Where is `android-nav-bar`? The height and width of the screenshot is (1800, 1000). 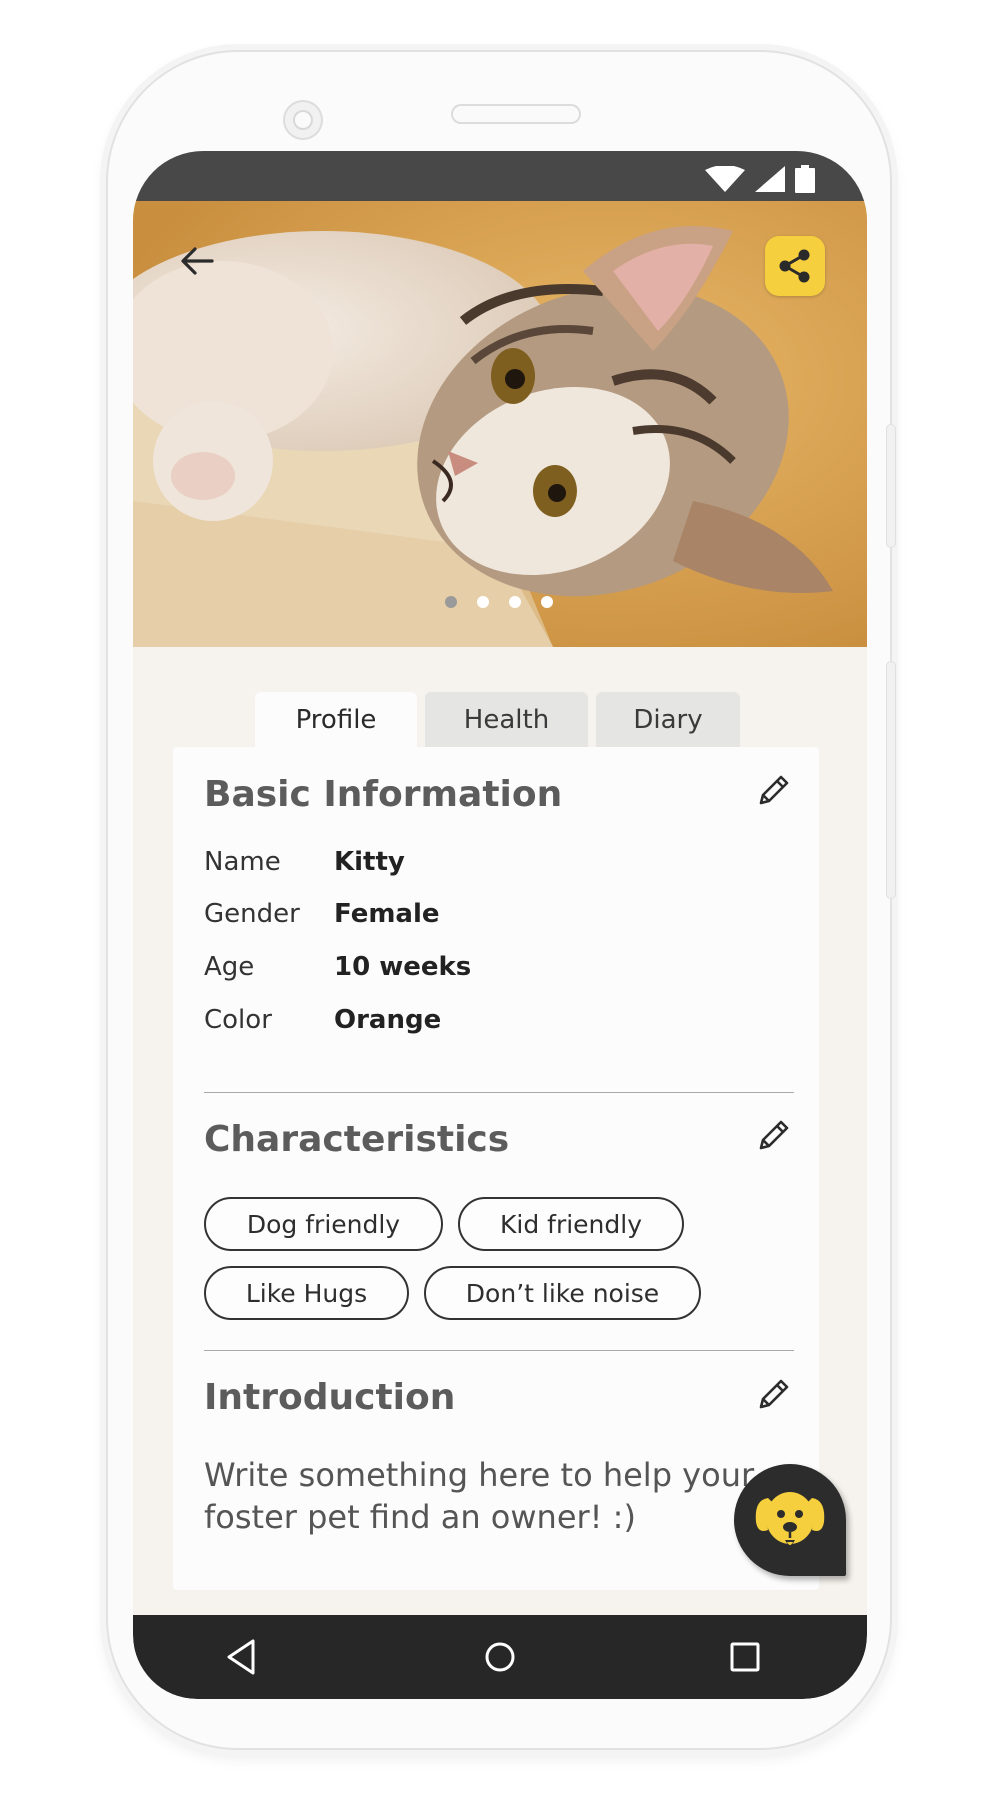 android-nav-bar is located at coordinates (500, 1657).